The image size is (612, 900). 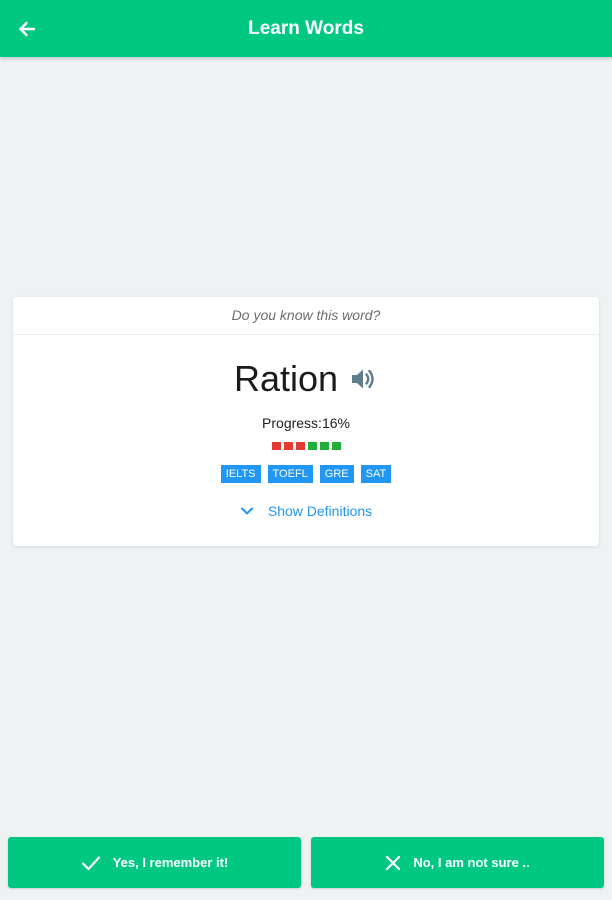 I want to click on remember-button: Yes, I remember it!, so click(x=154, y=862).